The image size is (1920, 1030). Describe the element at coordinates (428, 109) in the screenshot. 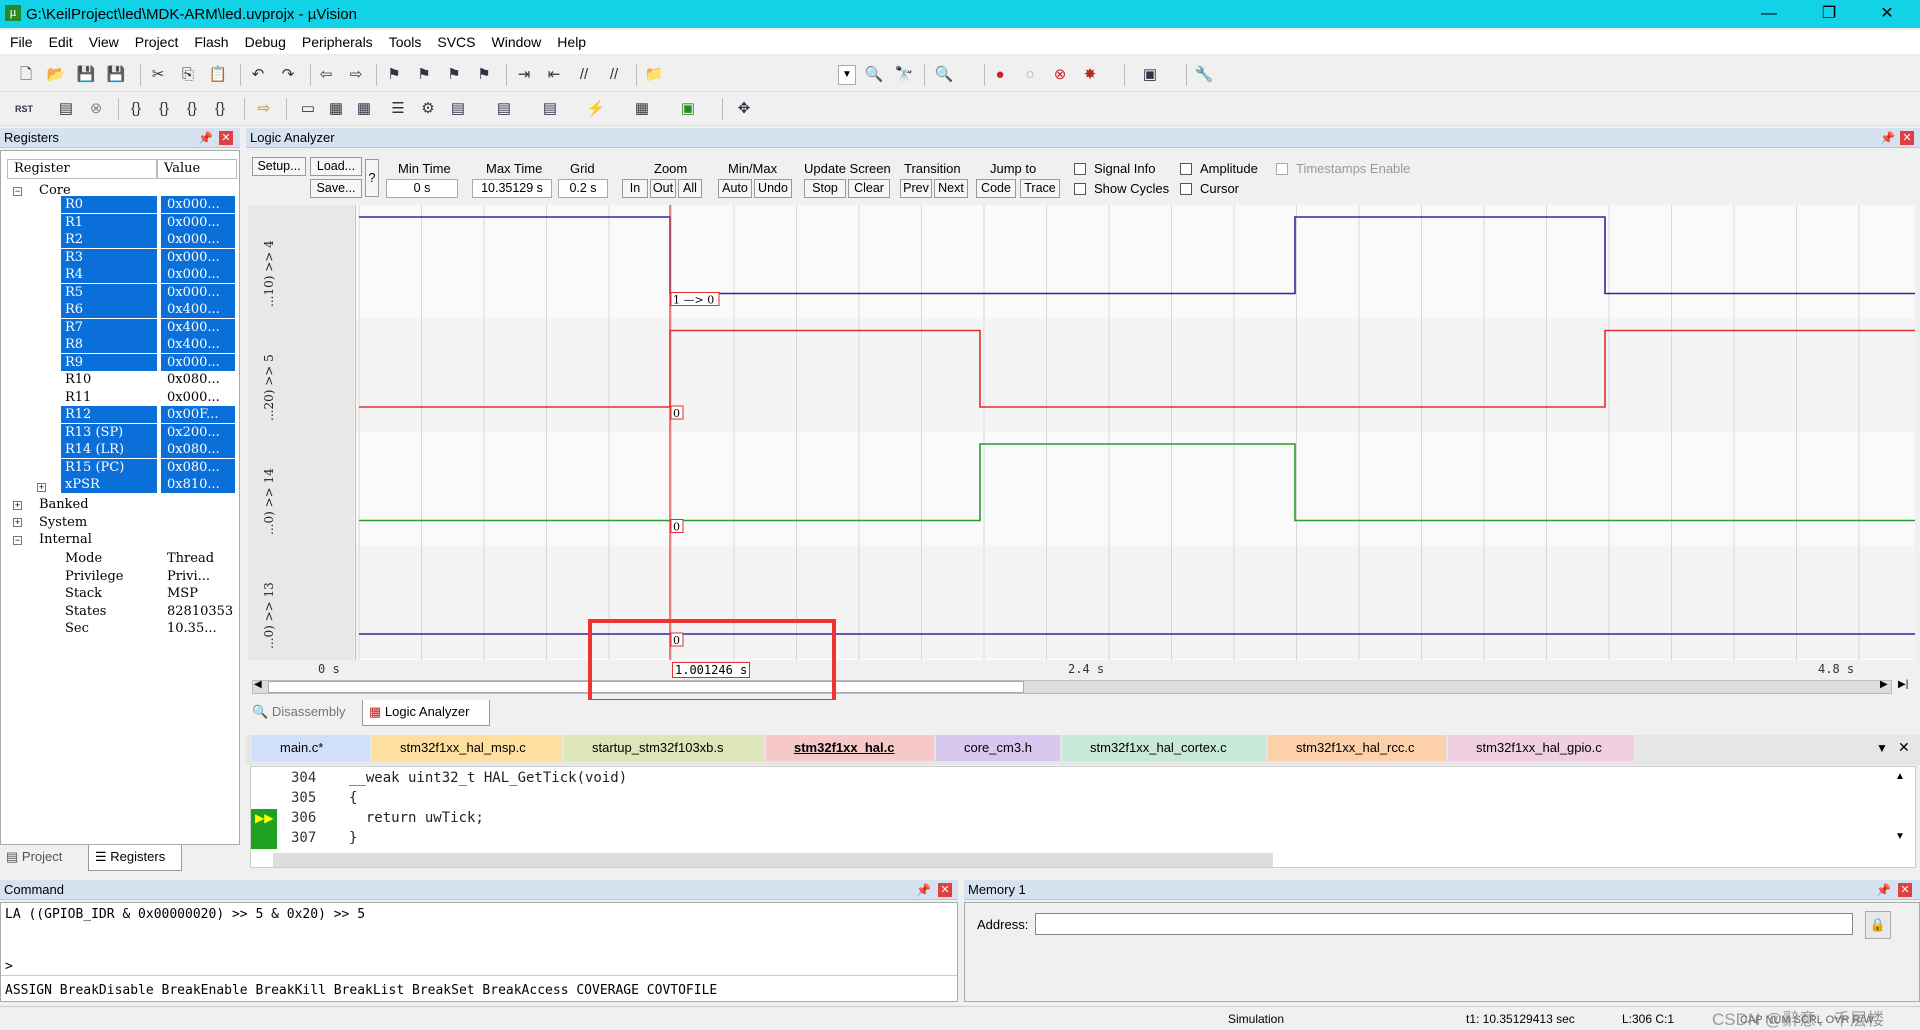

I see `call-stack-icon: ⚙` at that location.